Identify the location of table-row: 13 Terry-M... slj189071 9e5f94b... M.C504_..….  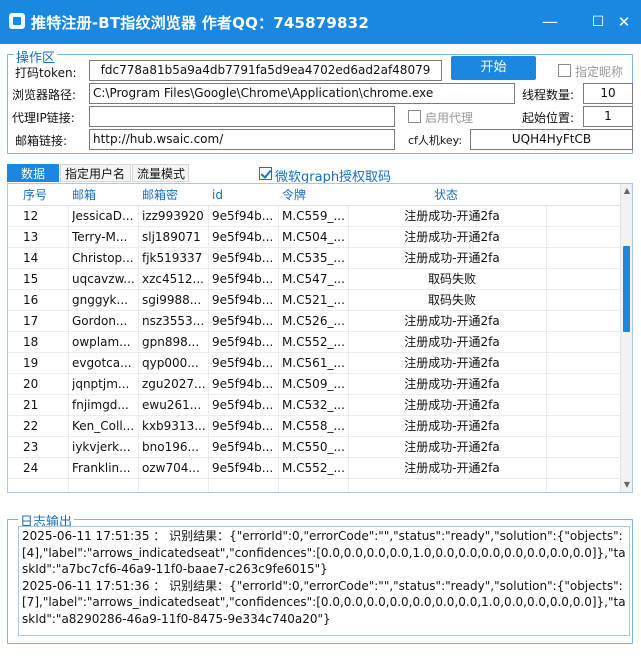
(314, 237).